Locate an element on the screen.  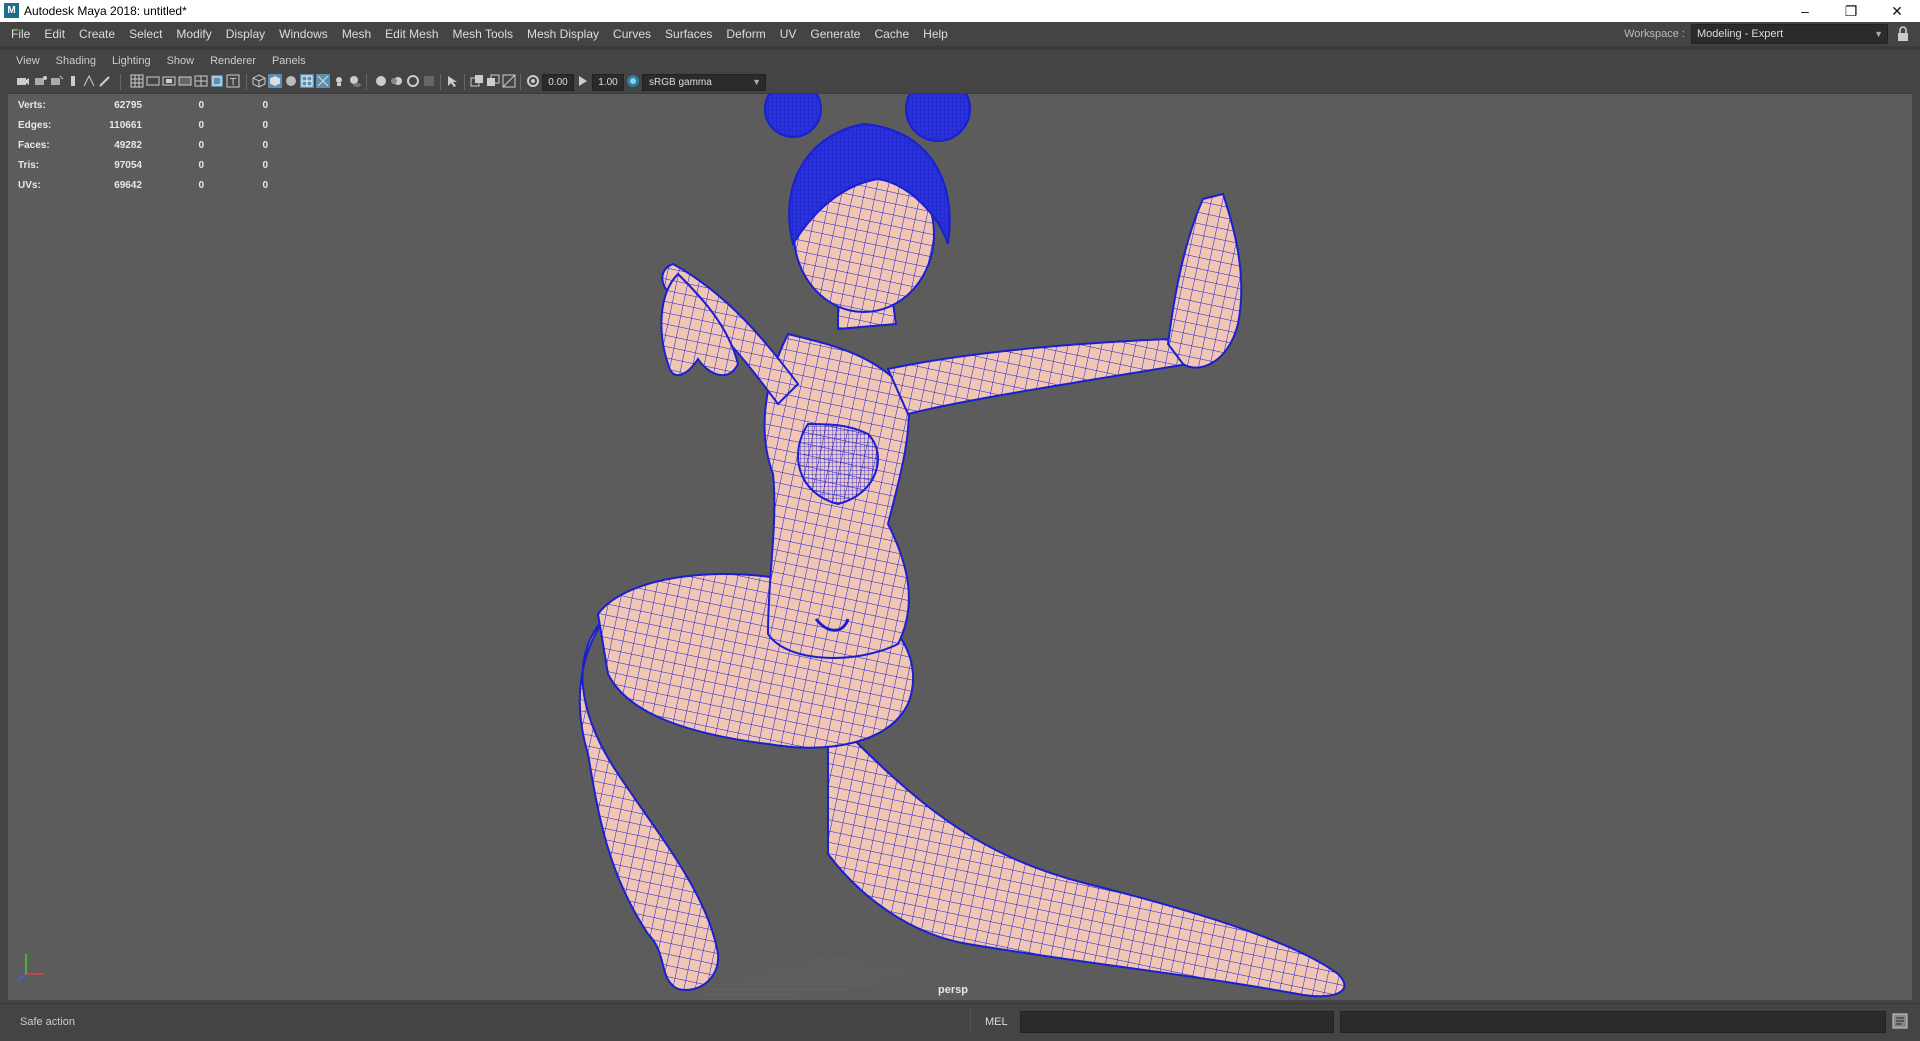
hud-value: 97054 is located at coordinates (128, 165).